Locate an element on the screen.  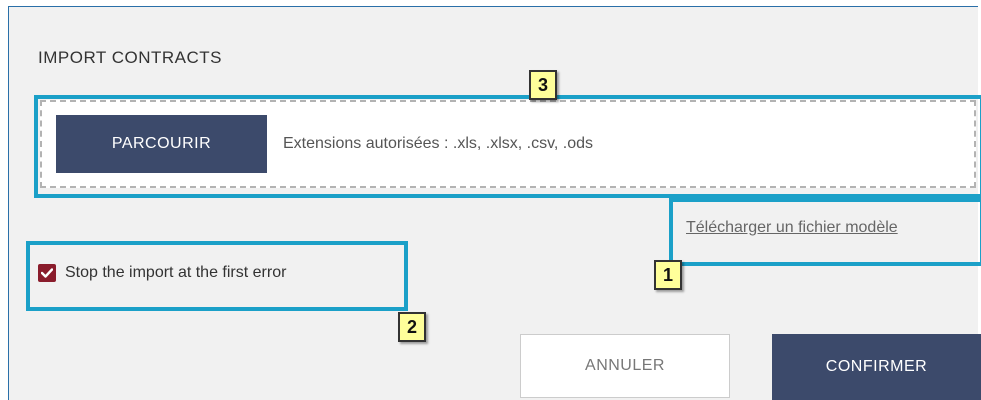
callout-badge-1: 1 is located at coordinates (668, 275).